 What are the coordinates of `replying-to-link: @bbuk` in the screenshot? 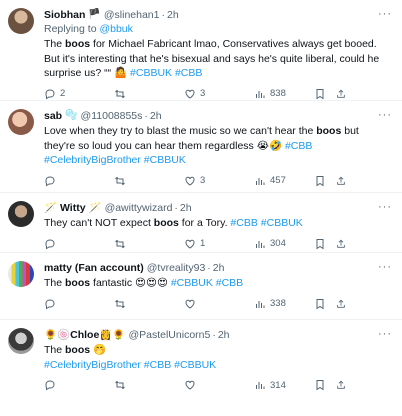 It's located at (115, 29).